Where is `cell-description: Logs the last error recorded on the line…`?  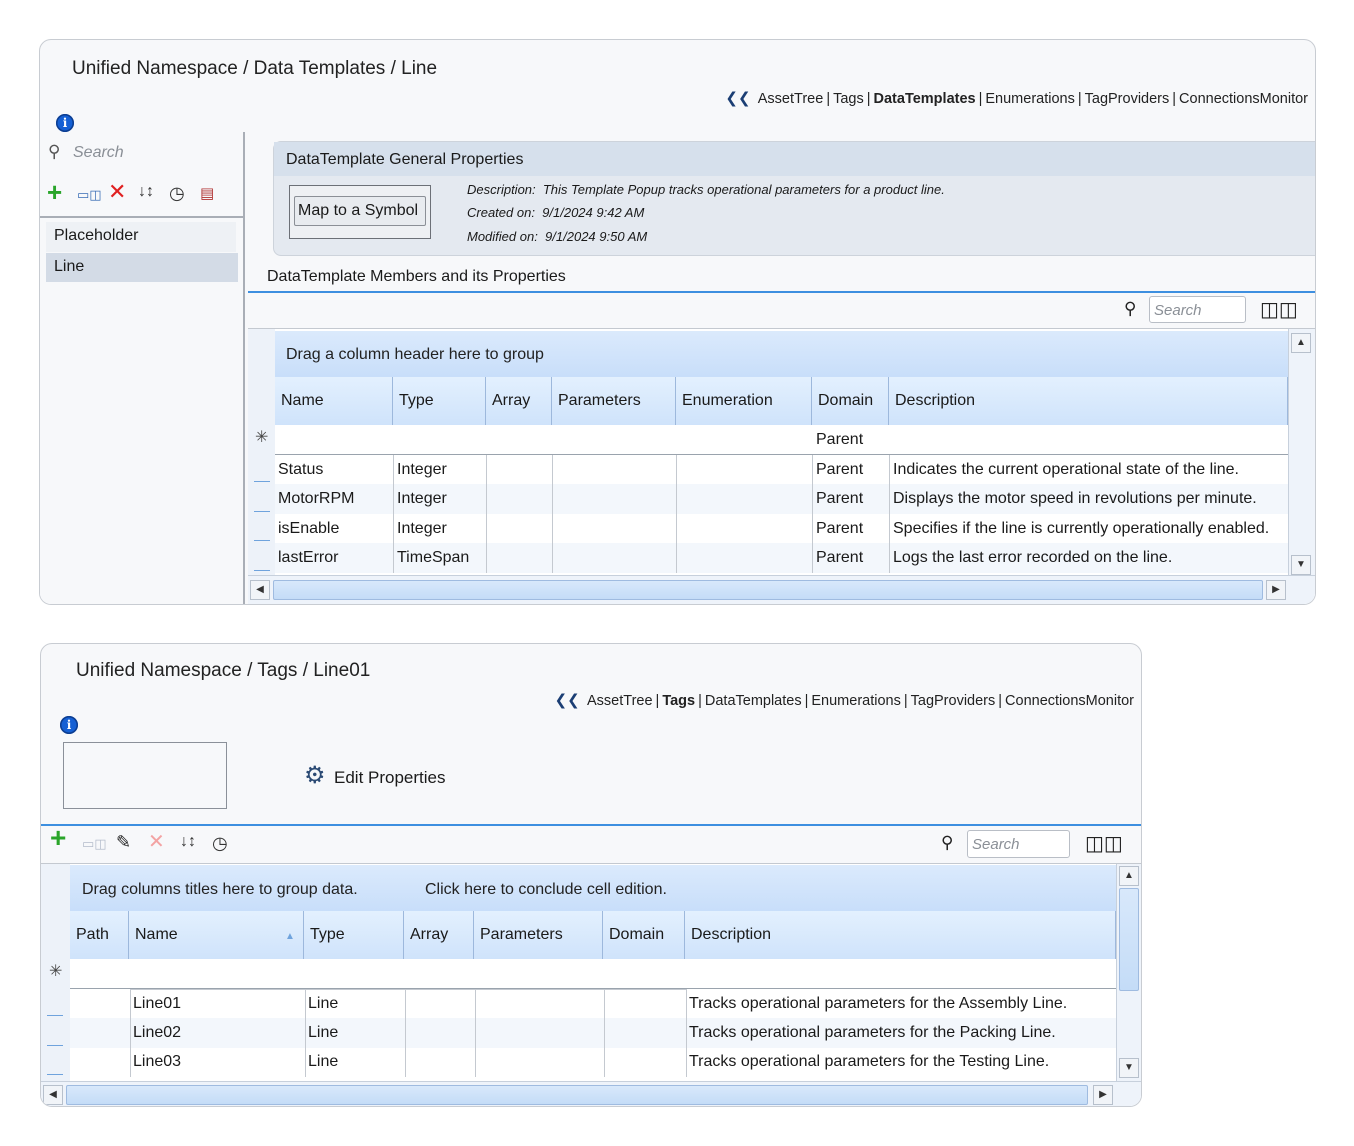
cell-description: Logs the last error recorded on the line… is located at coordinates (1032, 558).